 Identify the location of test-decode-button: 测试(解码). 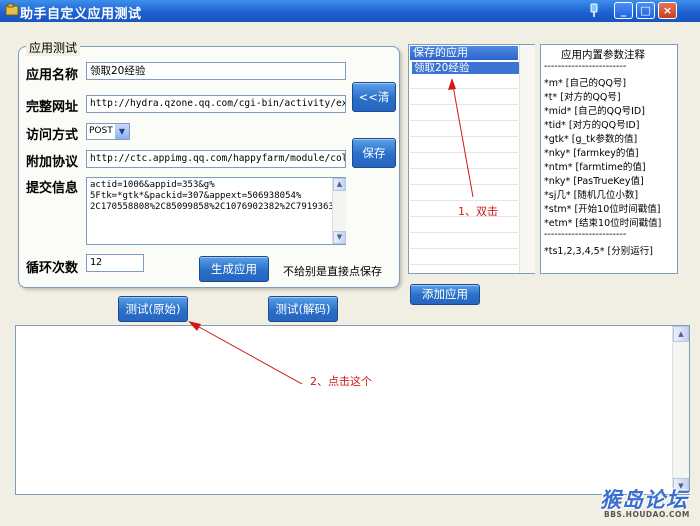
(303, 309).